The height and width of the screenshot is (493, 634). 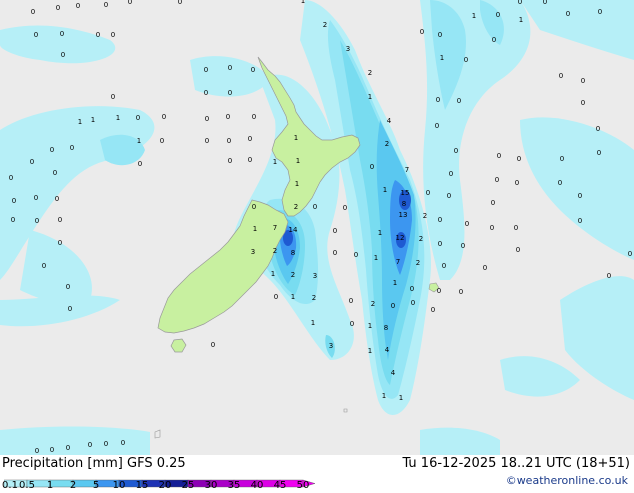 What do you see at coordinates (94, 463) in the screenshot?
I see `map-title: Precipitation [mm] GFS 0.25` at bounding box center [94, 463].